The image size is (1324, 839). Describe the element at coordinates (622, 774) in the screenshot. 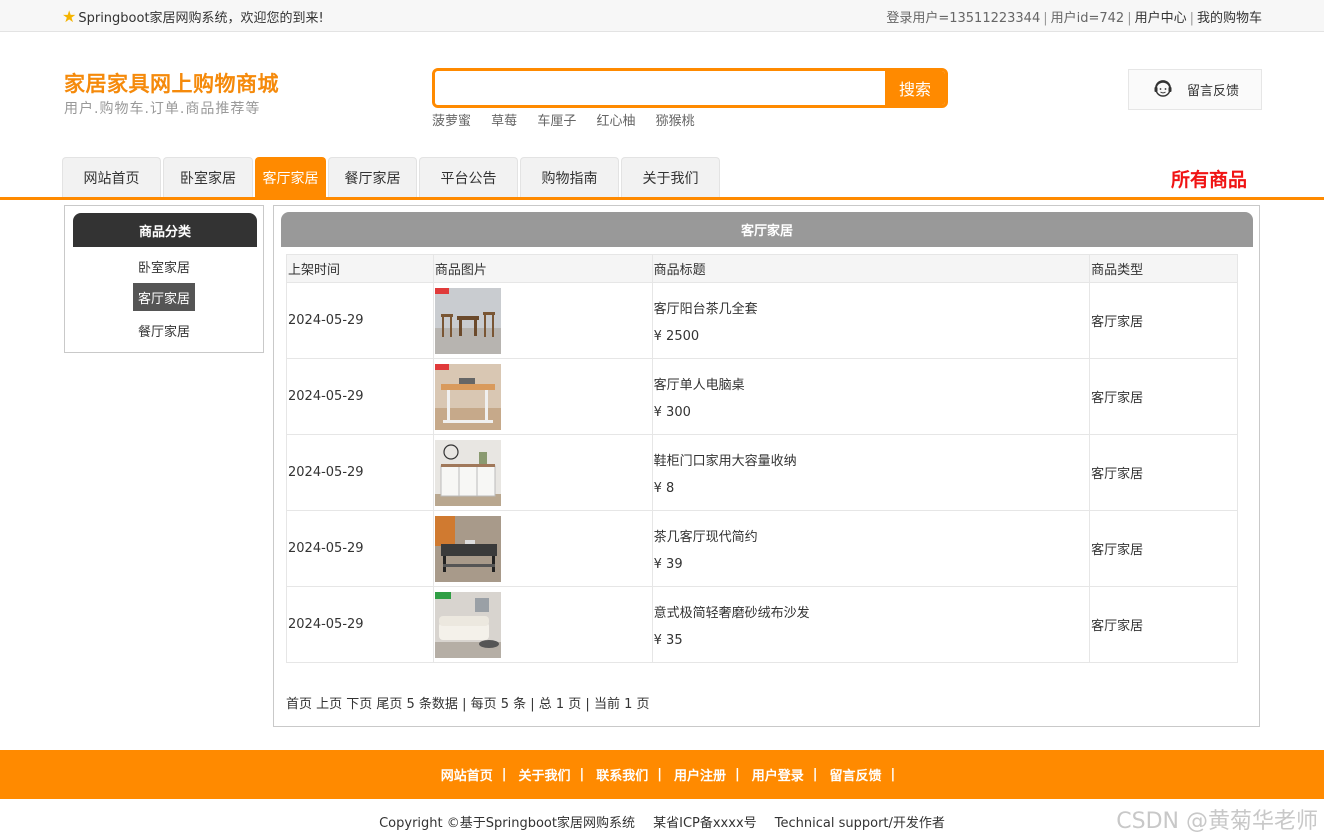

I see `footer-link-contact: 联系我们` at that location.